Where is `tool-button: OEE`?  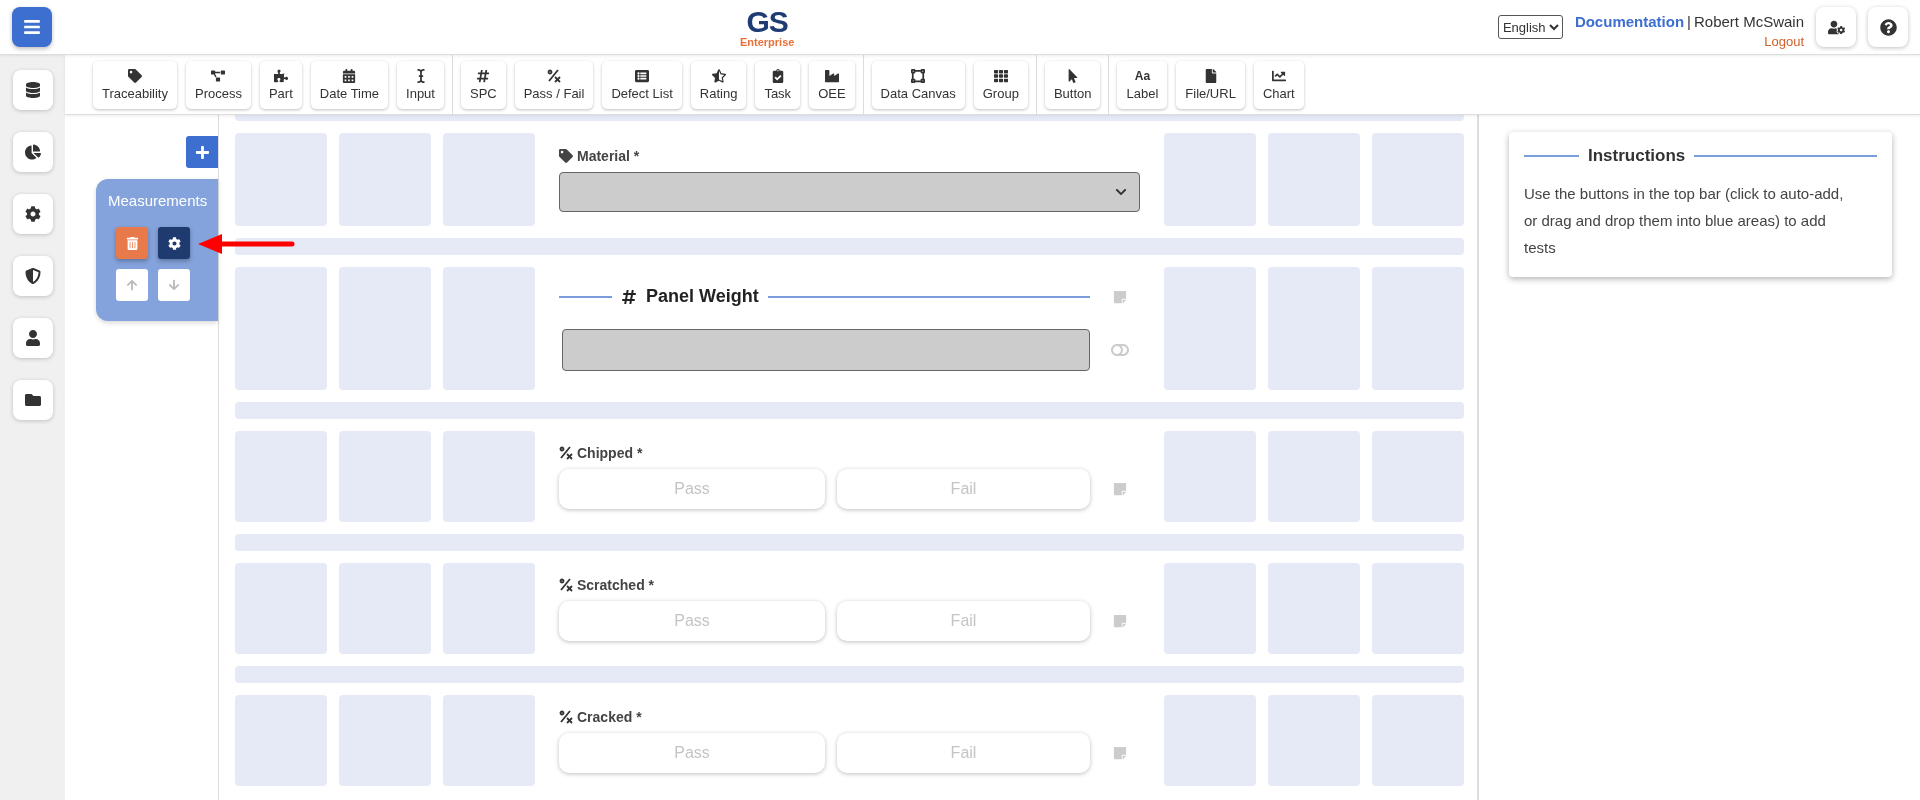 tool-button: OEE is located at coordinates (832, 84).